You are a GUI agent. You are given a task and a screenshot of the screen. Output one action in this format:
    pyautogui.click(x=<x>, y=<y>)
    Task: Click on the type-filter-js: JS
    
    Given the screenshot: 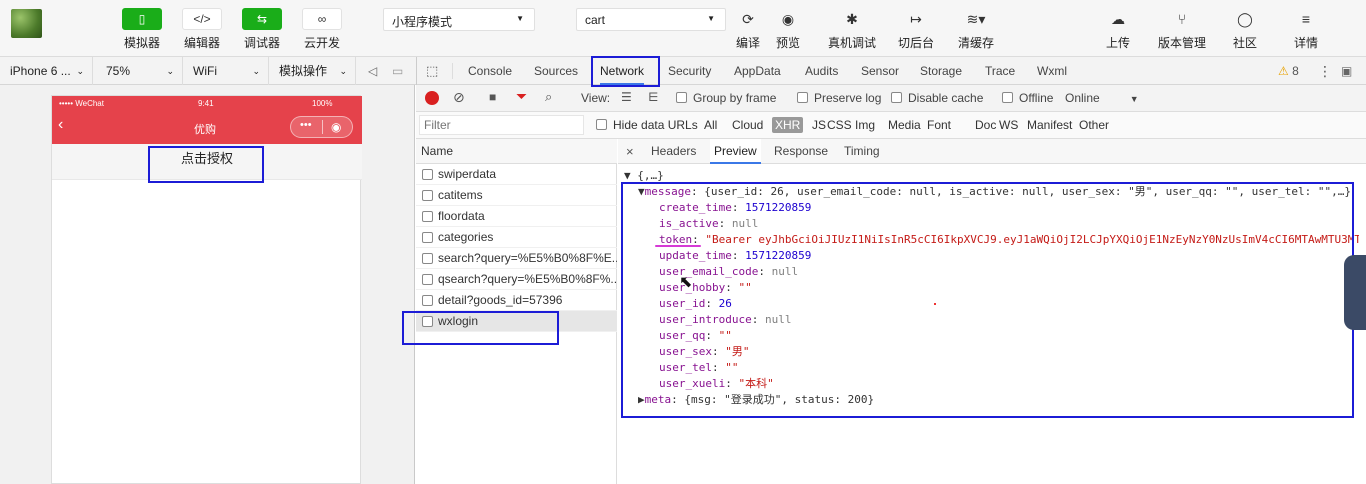 What is the action you would take?
    pyautogui.click(x=819, y=125)
    